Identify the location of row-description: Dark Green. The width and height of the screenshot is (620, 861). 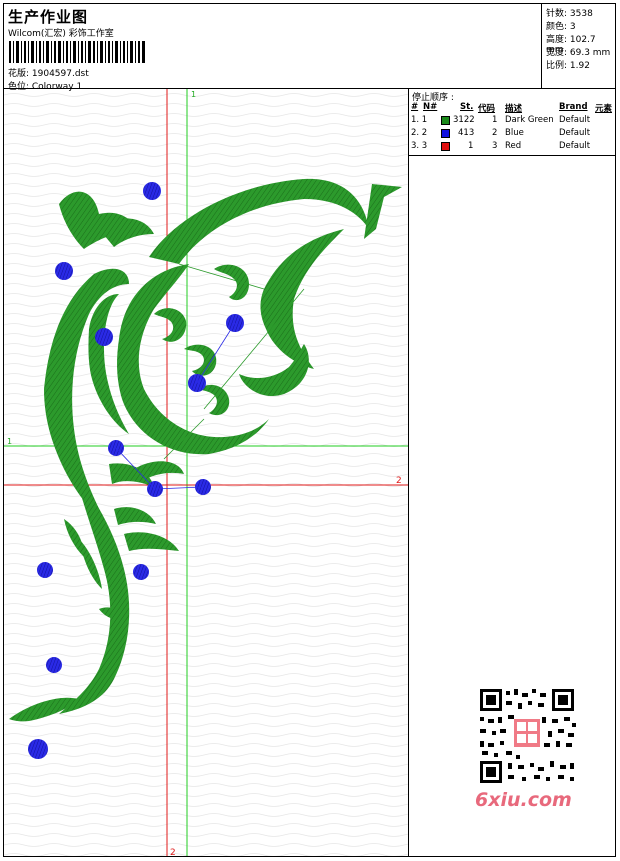
(529, 120).